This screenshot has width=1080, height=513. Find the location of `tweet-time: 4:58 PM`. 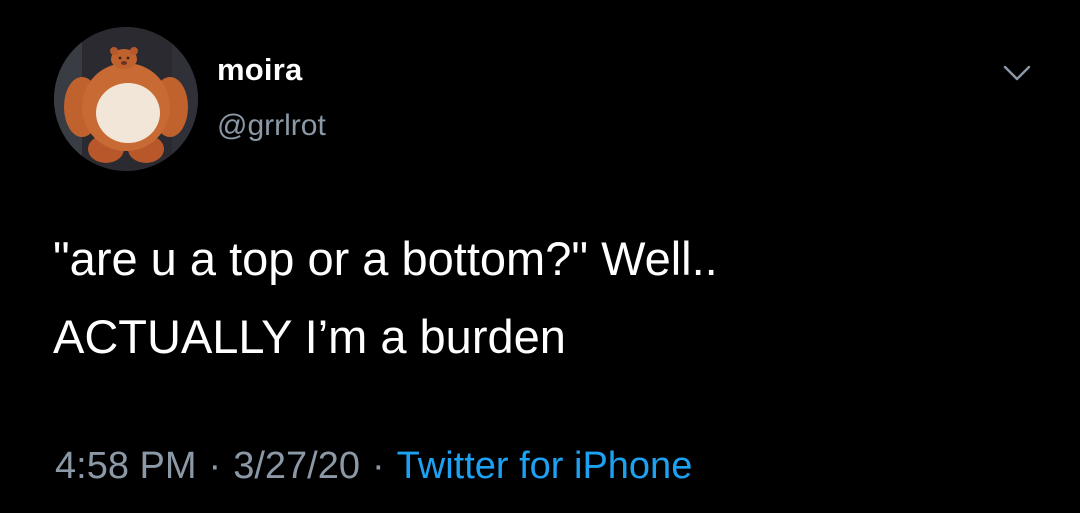

tweet-time: 4:58 PM is located at coordinates (126, 466).